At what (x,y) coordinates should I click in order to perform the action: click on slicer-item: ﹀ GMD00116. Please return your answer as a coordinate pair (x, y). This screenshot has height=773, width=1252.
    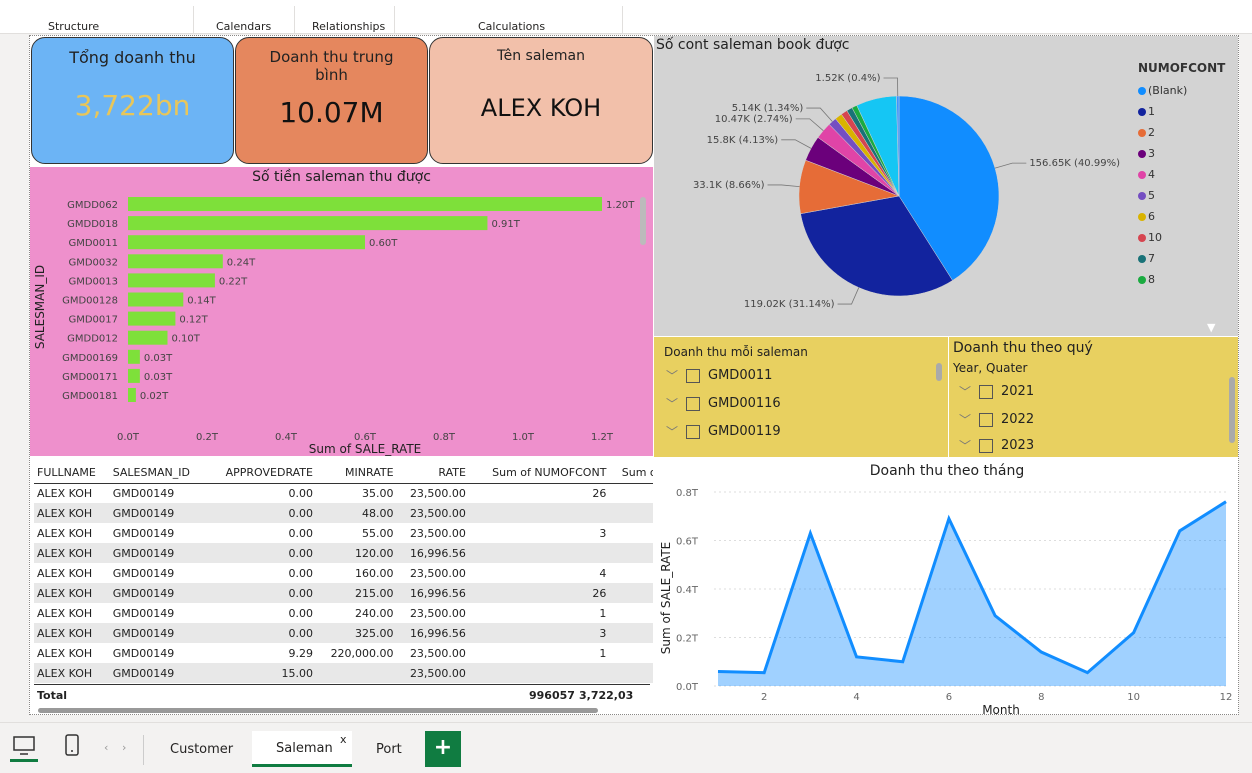
    Looking at the image, I should click on (723, 403).